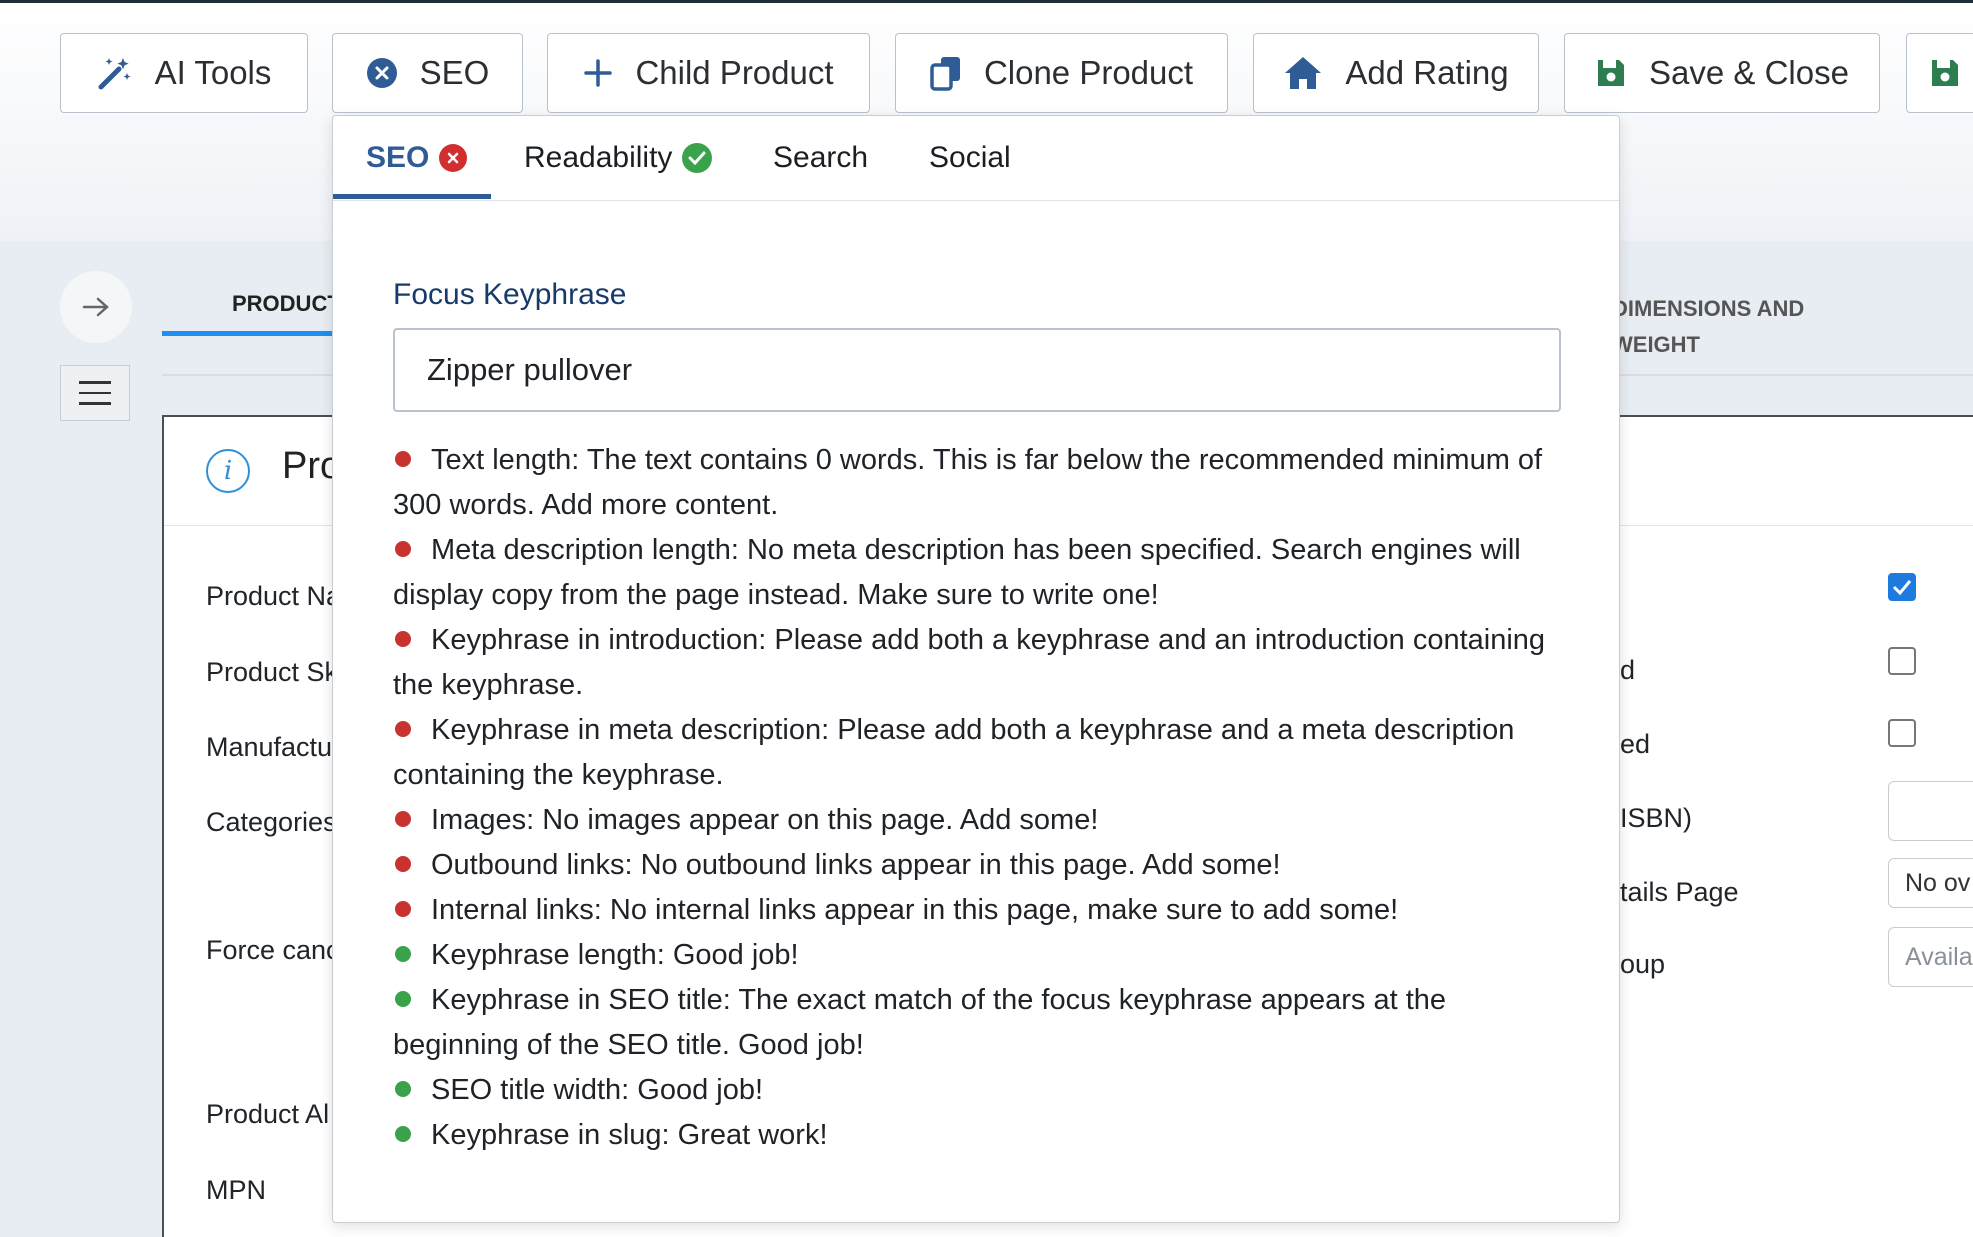 Image resolution: width=1973 pixels, height=1237 pixels. Describe the element at coordinates (228, 471) in the screenshot. I see `info-icon: i` at that location.